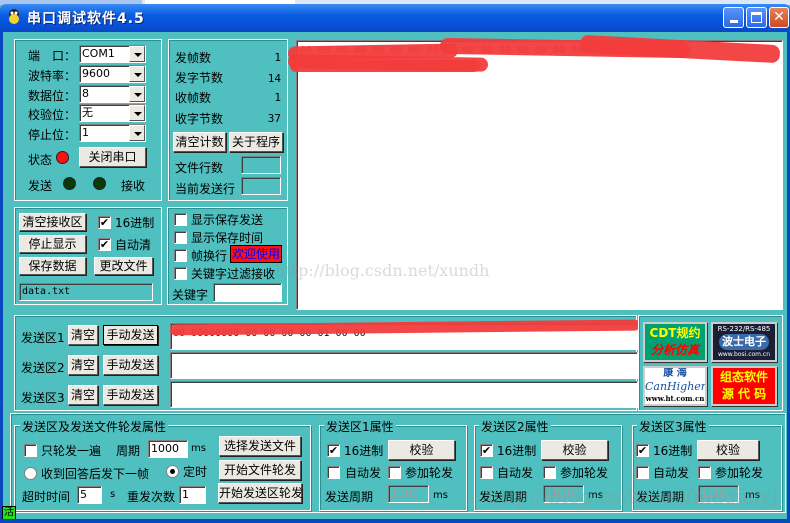 The image size is (790, 523). What do you see at coordinates (199, 119) in the screenshot?
I see `recv-bytes-label: 收字节数` at bounding box center [199, 119].